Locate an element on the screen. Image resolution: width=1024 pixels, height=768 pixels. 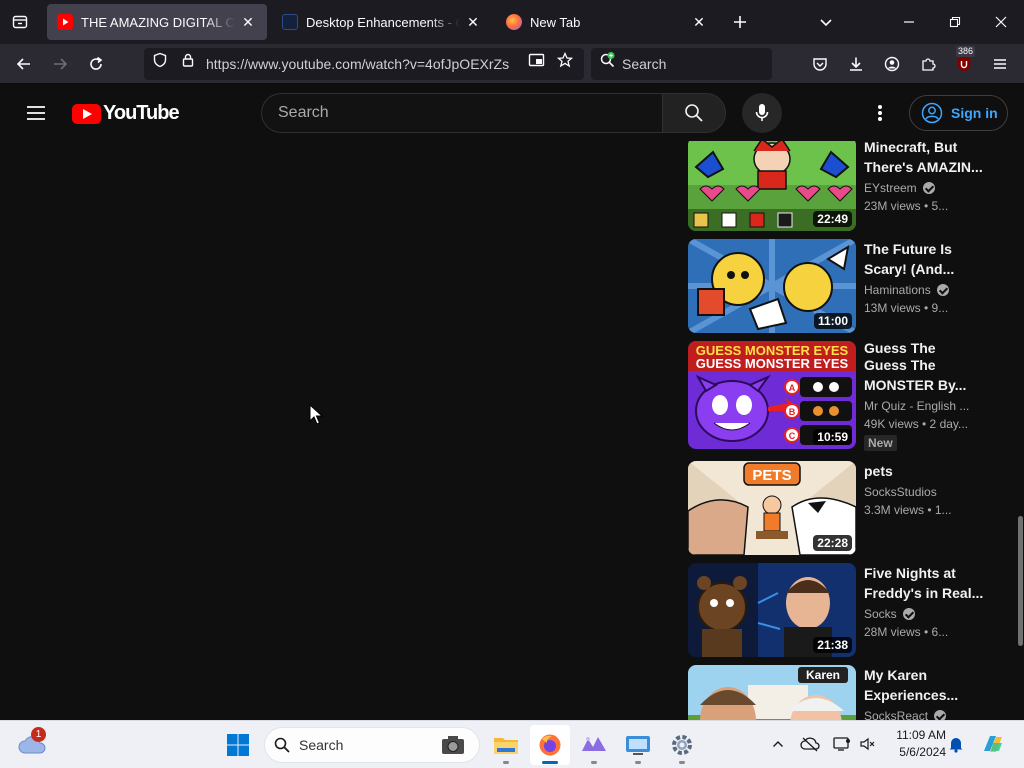
youtube-search-input: Search is located at coordinates (462, 113).